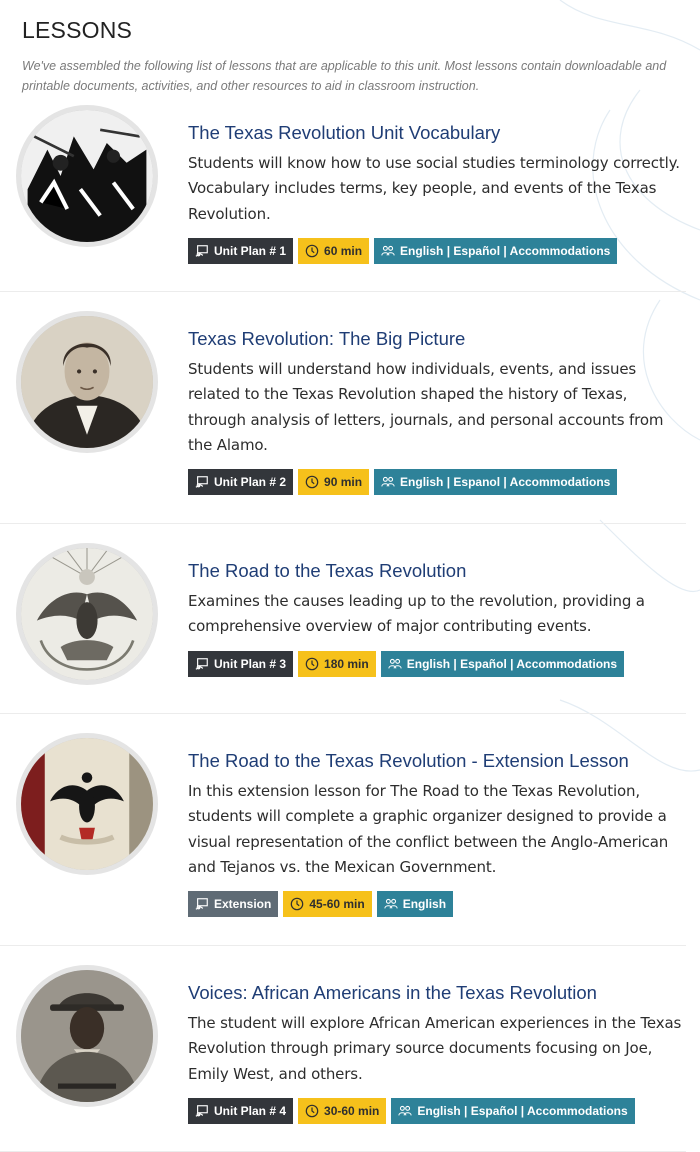 This screenshot has height=1152, width=700. Describe the element at coordinates (241, 482) in the screenshot. I see `unit-plan-tag: Unit Plan # 2` at that location.